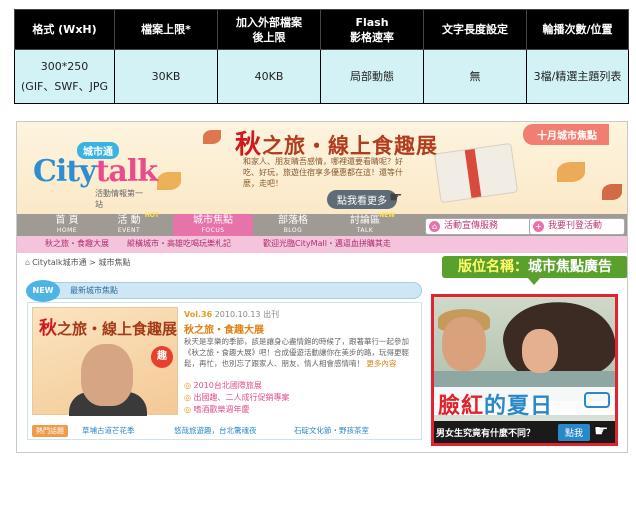 This screenshot has width=636, height=515. What do you see at coordinates (365, 224) in the screenshot?
I see `nav-talk: NEW 討論區 TALK` at bounding box center [365, 224].